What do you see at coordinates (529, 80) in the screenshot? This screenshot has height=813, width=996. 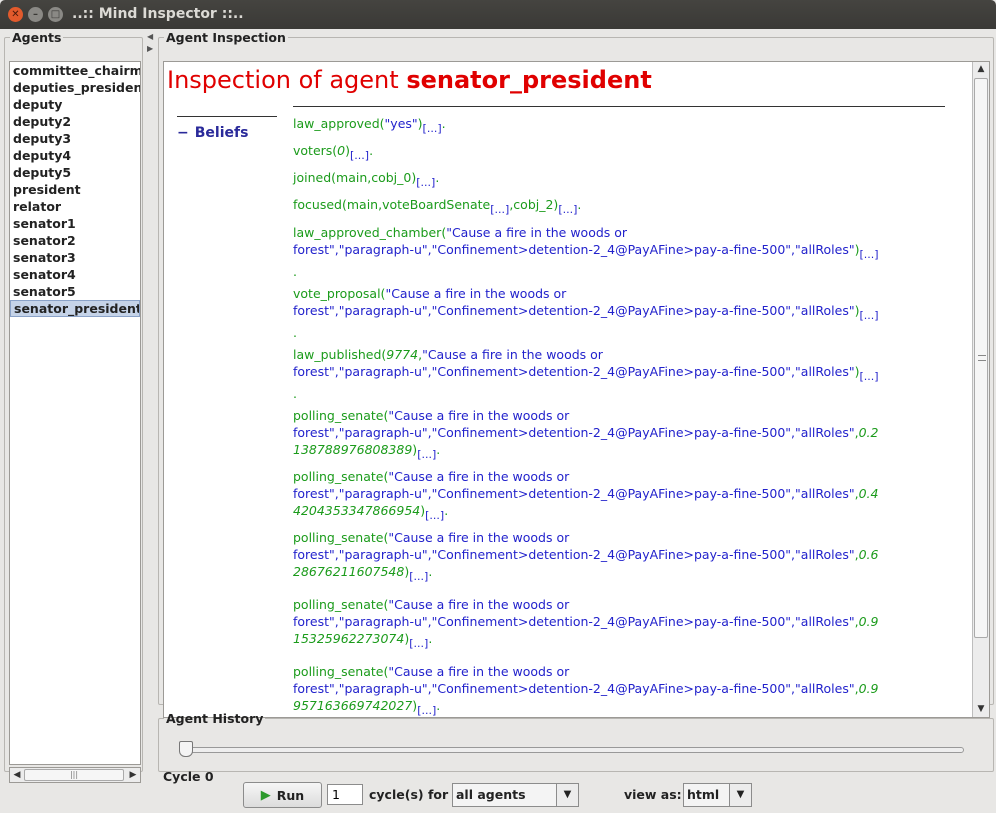 I see `agent-name: senator_president` at bounding box center [529, 80].